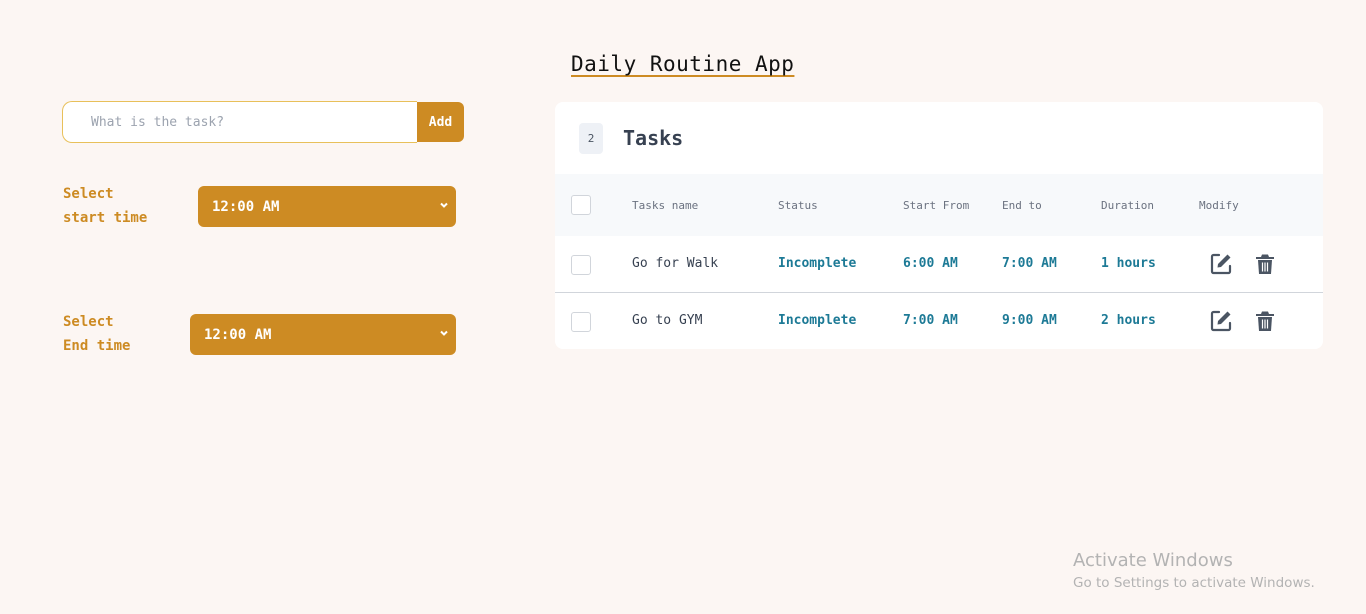 The image size is (1366, 614). Describe the element at coordinates (936, 205) in the screenshot. I see `header-start: Start From` at that location.